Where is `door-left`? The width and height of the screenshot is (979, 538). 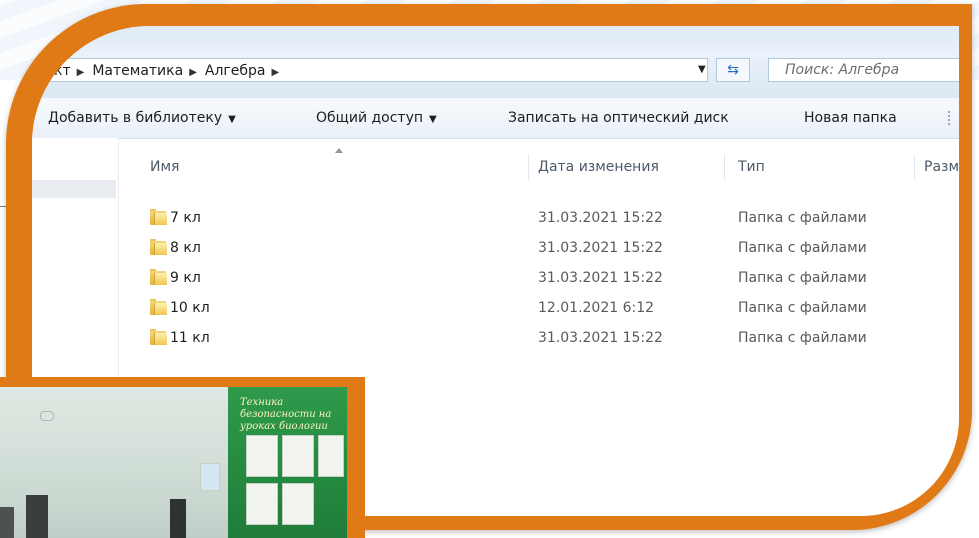
door-left is located at coordinates (37, 516).